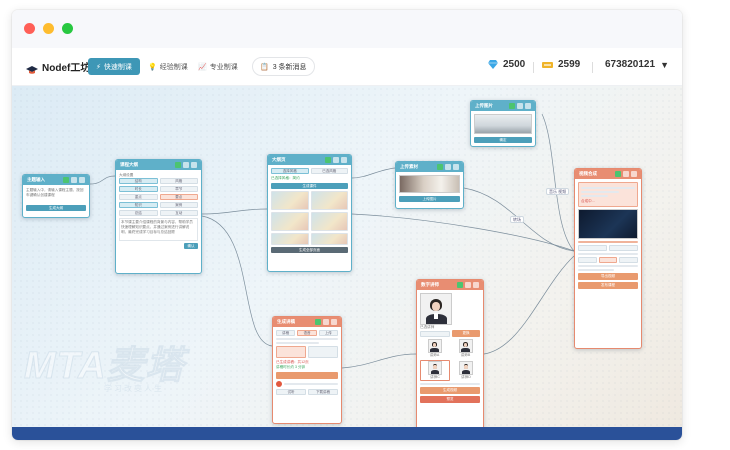 This screenshot has height=450, width=730. Describe the element at coordinates (56, 196) in the screenshot. I see `node-topic-input: 主题输入 主题输入中，请输入课程主题，按回车键确认创建课程 生成大纲` at that location.